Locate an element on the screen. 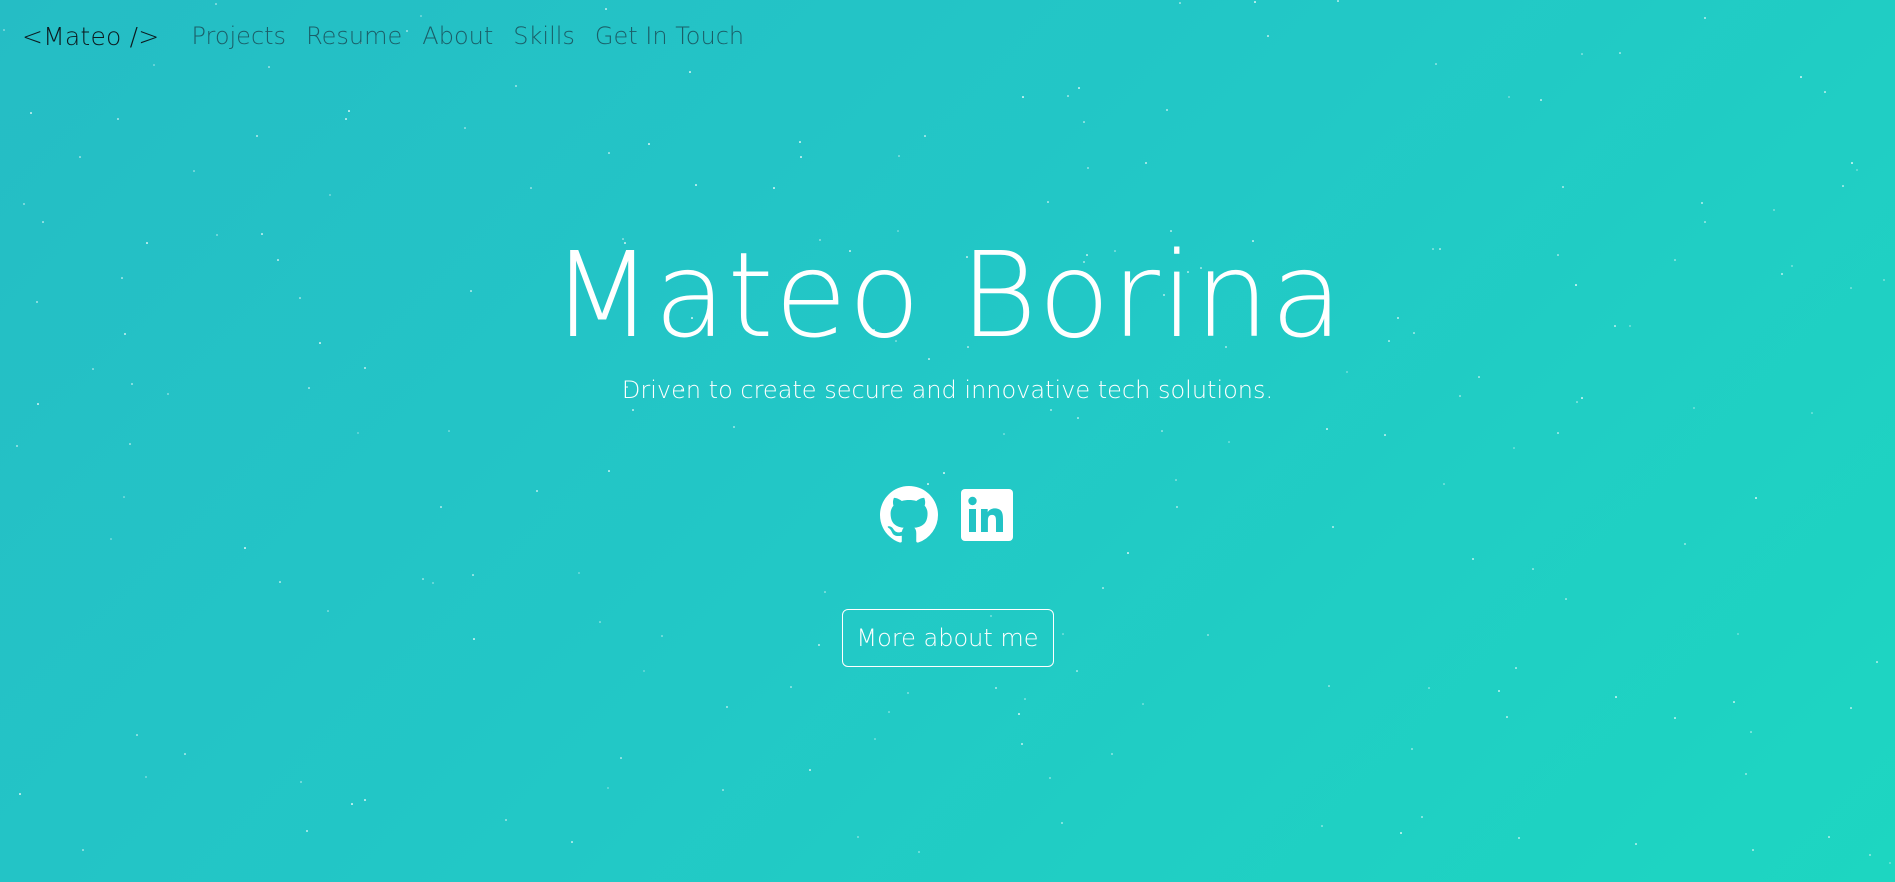 This screenshot has height=882, width=1895. github-icon is located at coordinates (908, 514).